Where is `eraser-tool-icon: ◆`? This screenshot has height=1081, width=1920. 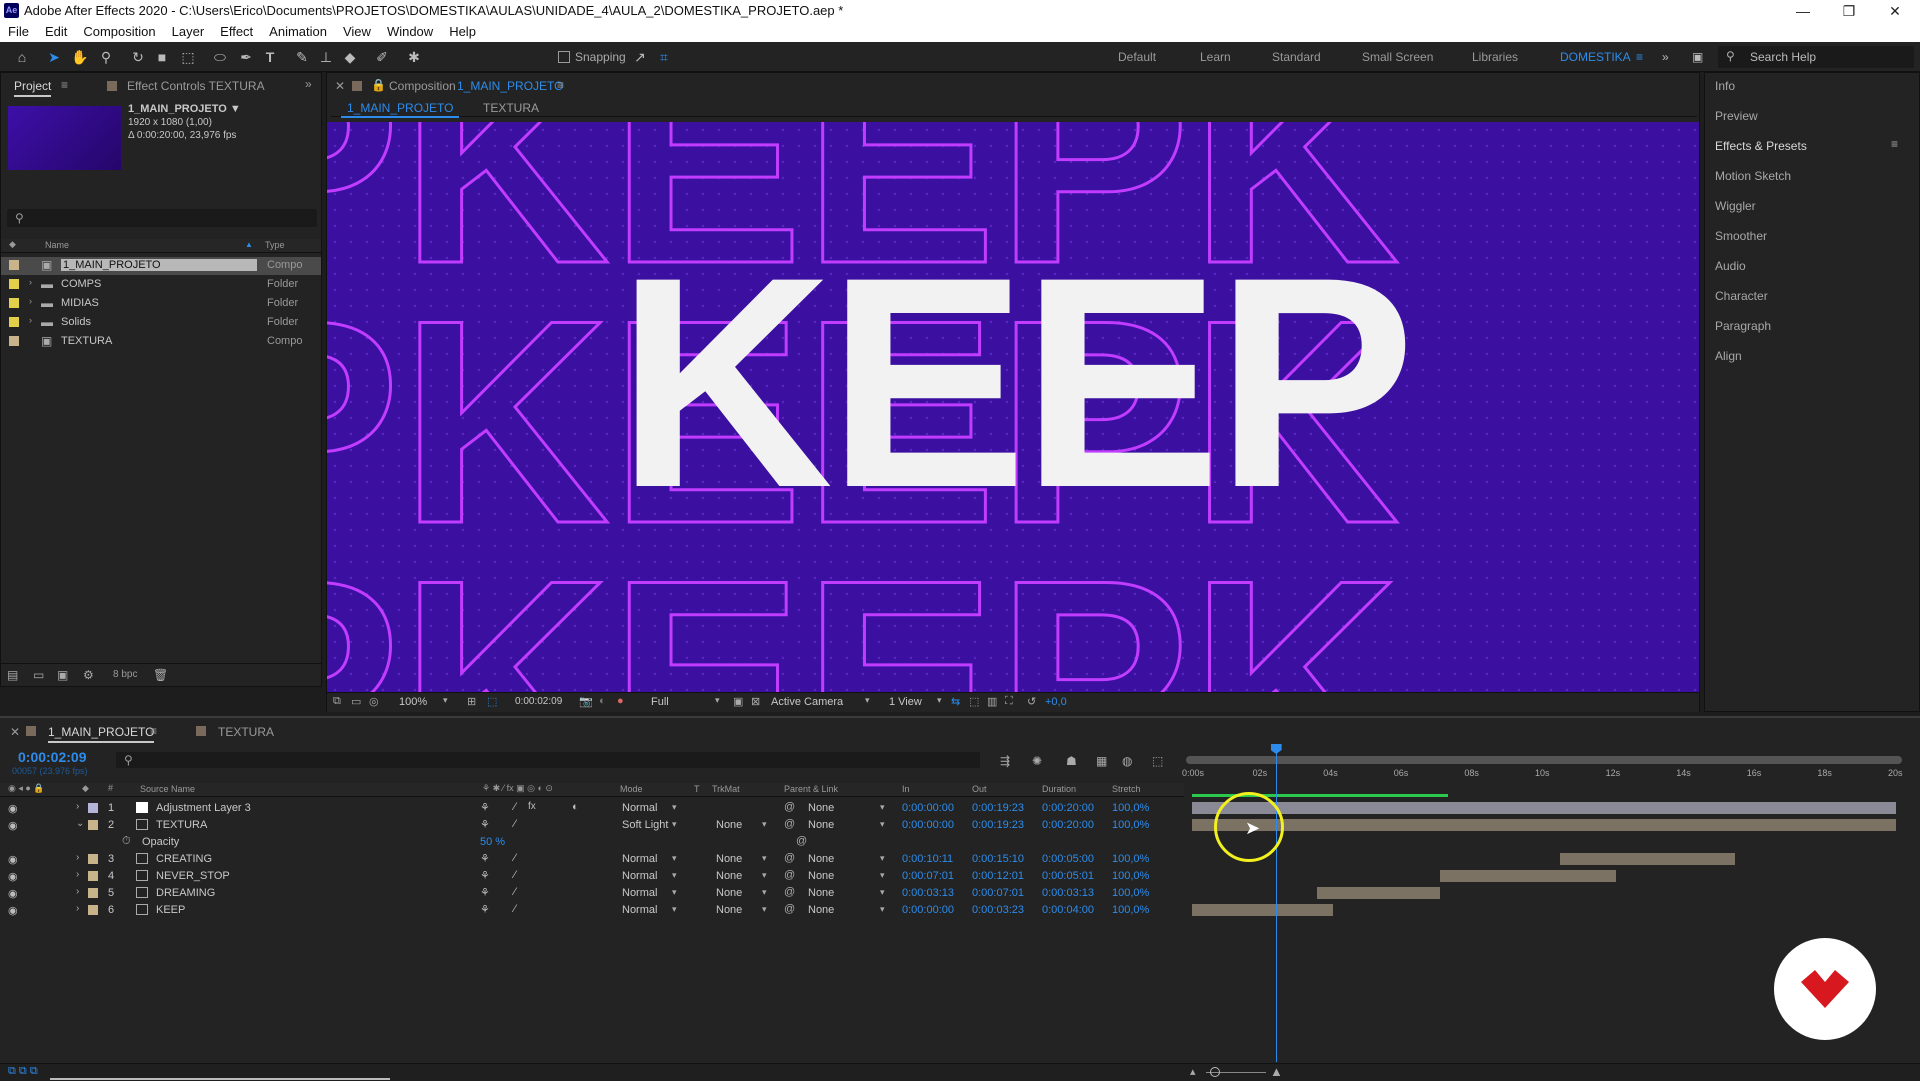
eraser-tool-icon: ◆ is located at coordinates (350, 57).